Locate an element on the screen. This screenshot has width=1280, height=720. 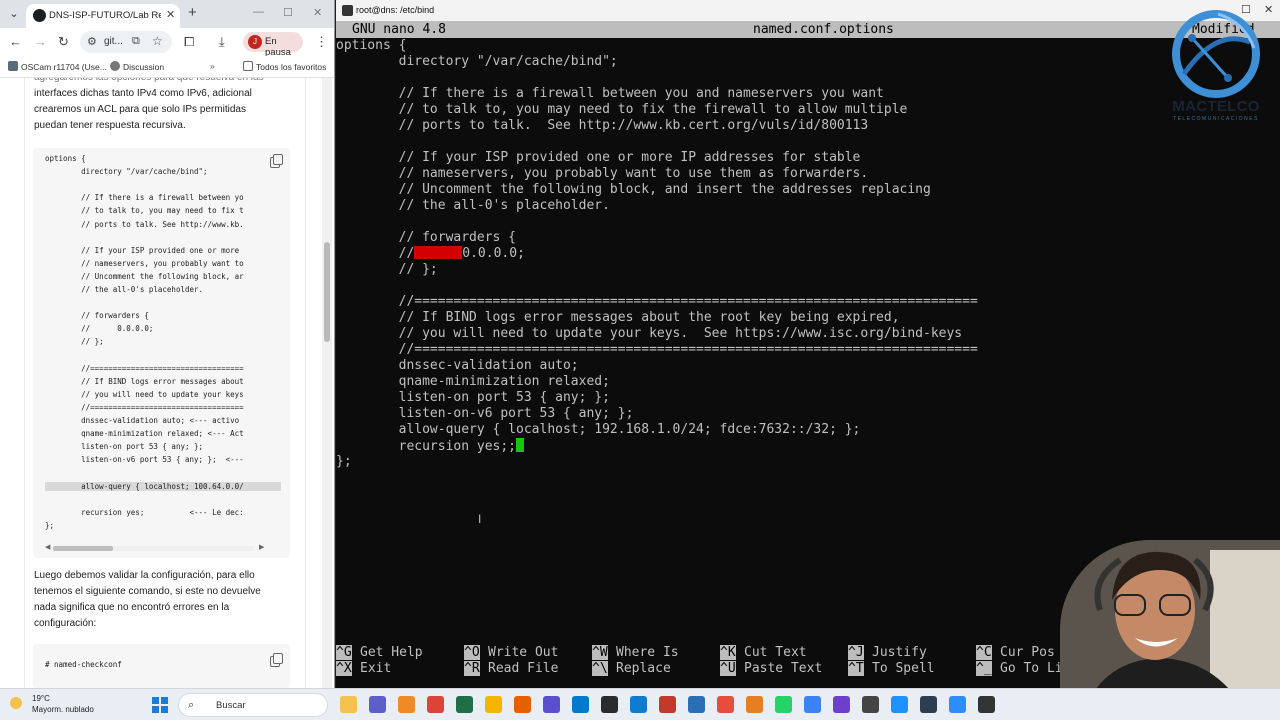
snip-icon is located at coordinates (899, 704).